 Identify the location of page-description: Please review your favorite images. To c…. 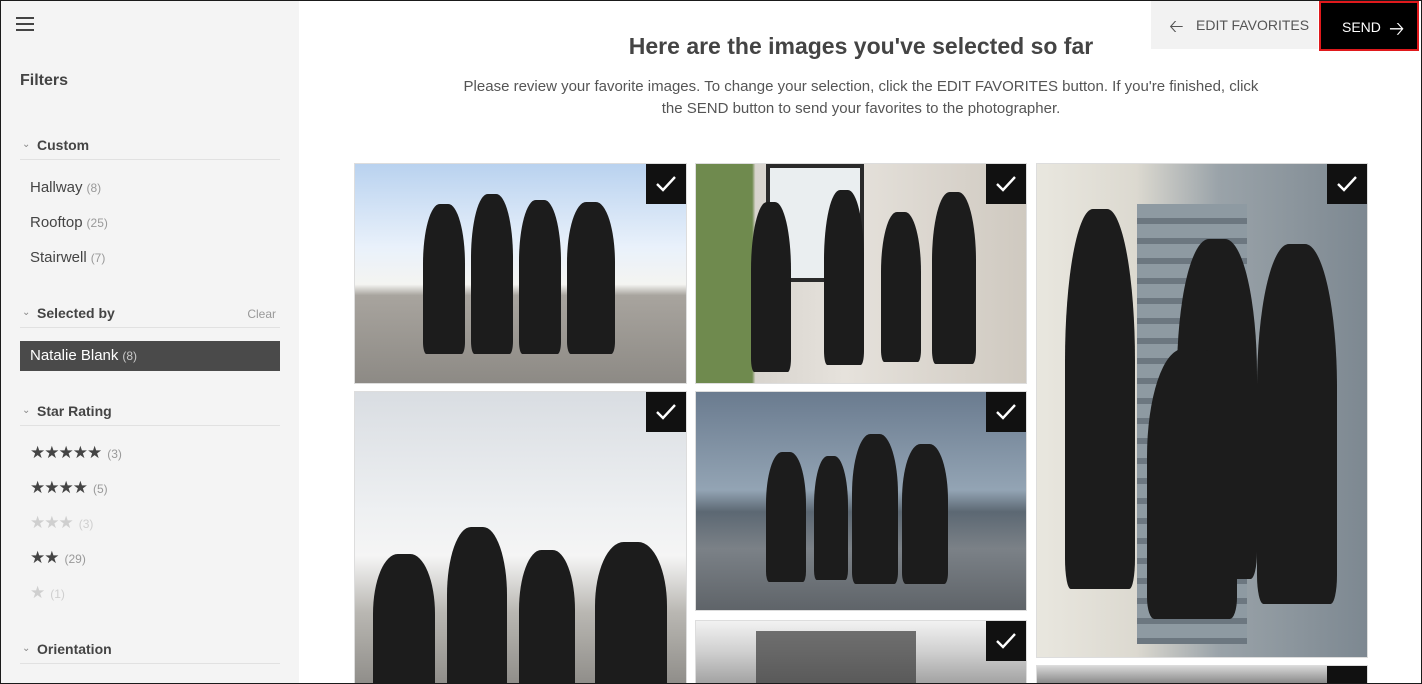
(861, 97).